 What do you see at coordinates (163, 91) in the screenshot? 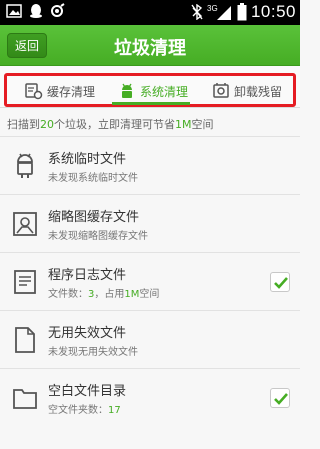
I see `tab-label: 系统清理` at bounding box center [163, 91].